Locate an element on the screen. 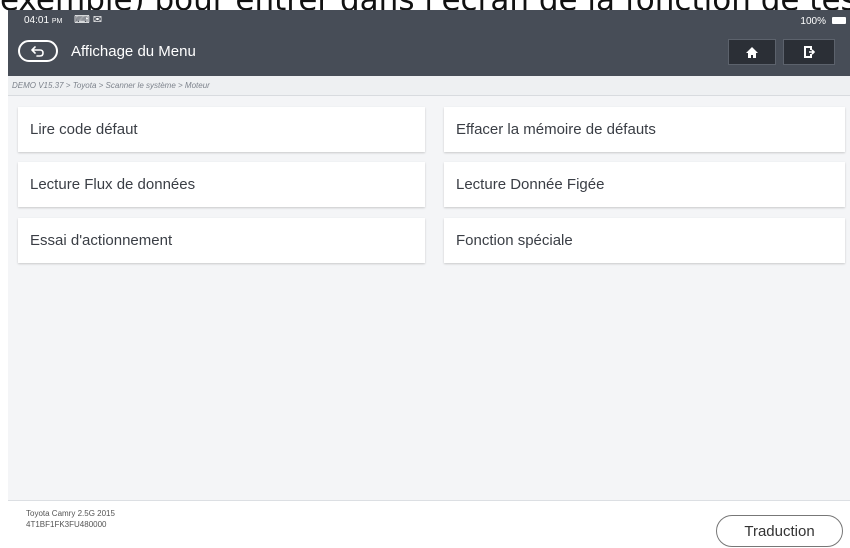 Image resolution: width=850 pixels, height=548 pixels. vehicle-vin: 4T1BF1FK3FU480000 is located at coordinates (66, 524).